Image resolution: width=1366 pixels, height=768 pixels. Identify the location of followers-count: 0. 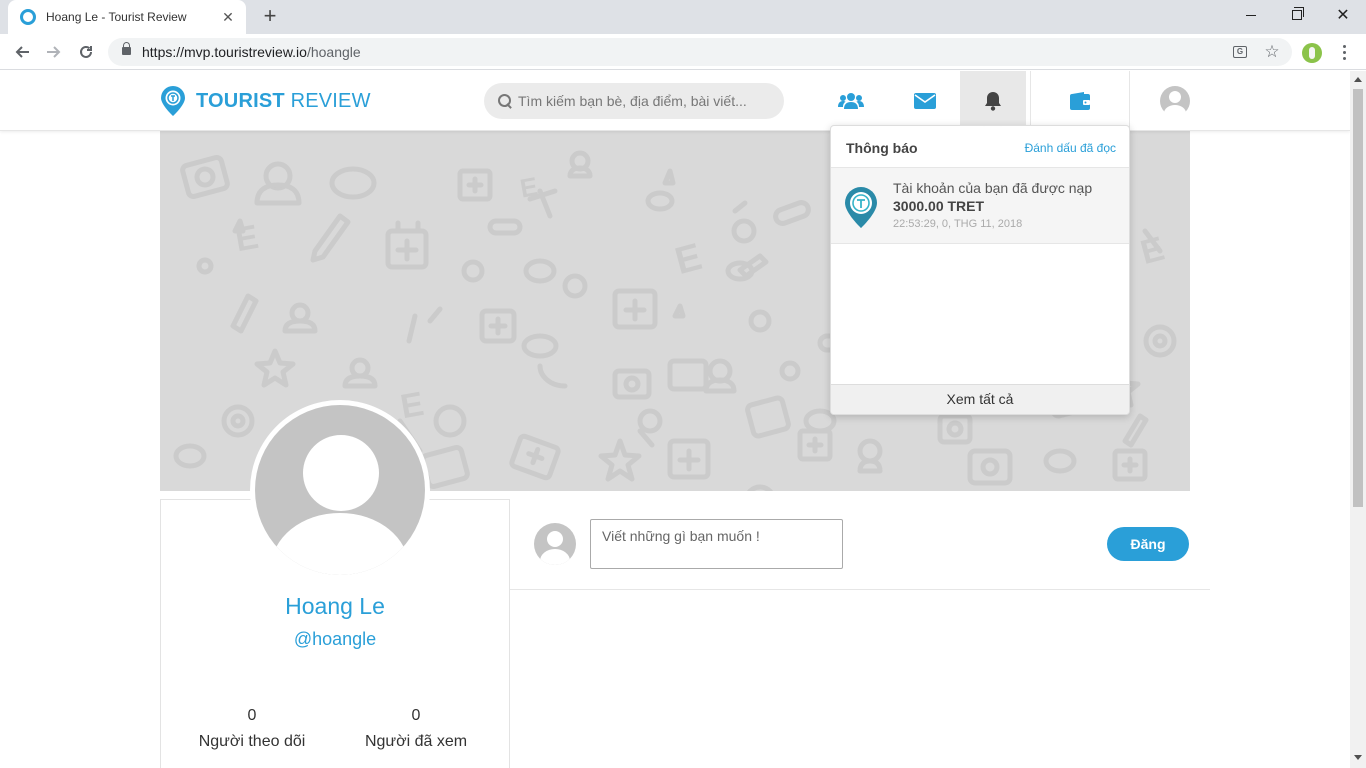
(252, 715).